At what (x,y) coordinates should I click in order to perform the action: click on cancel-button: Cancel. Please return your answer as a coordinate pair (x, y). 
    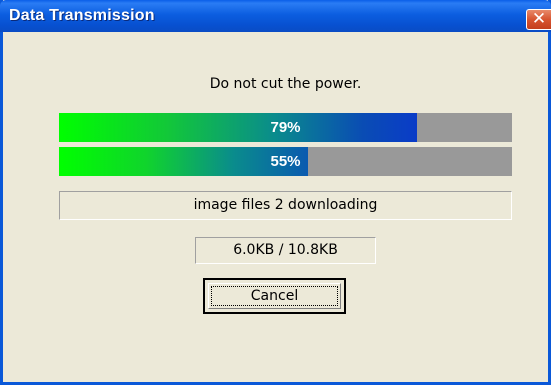
    Looking at the image, I should click on (274, 296).